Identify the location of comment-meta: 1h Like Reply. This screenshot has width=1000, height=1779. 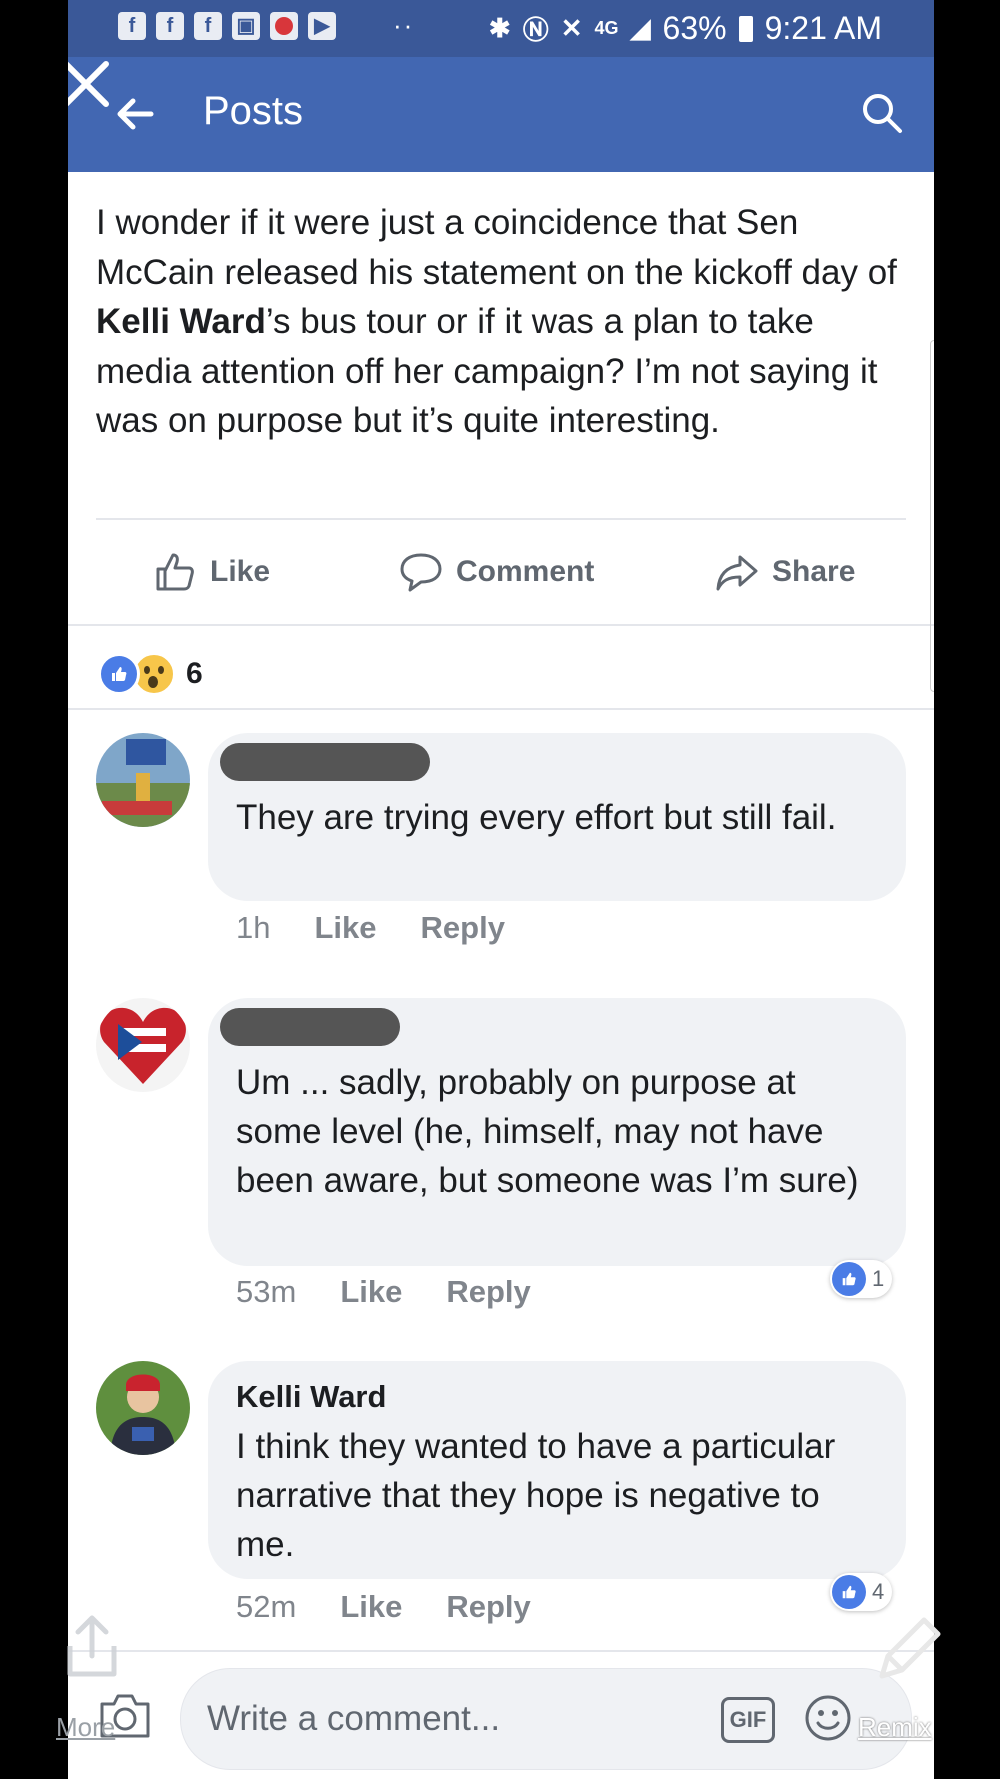
(370, 928).